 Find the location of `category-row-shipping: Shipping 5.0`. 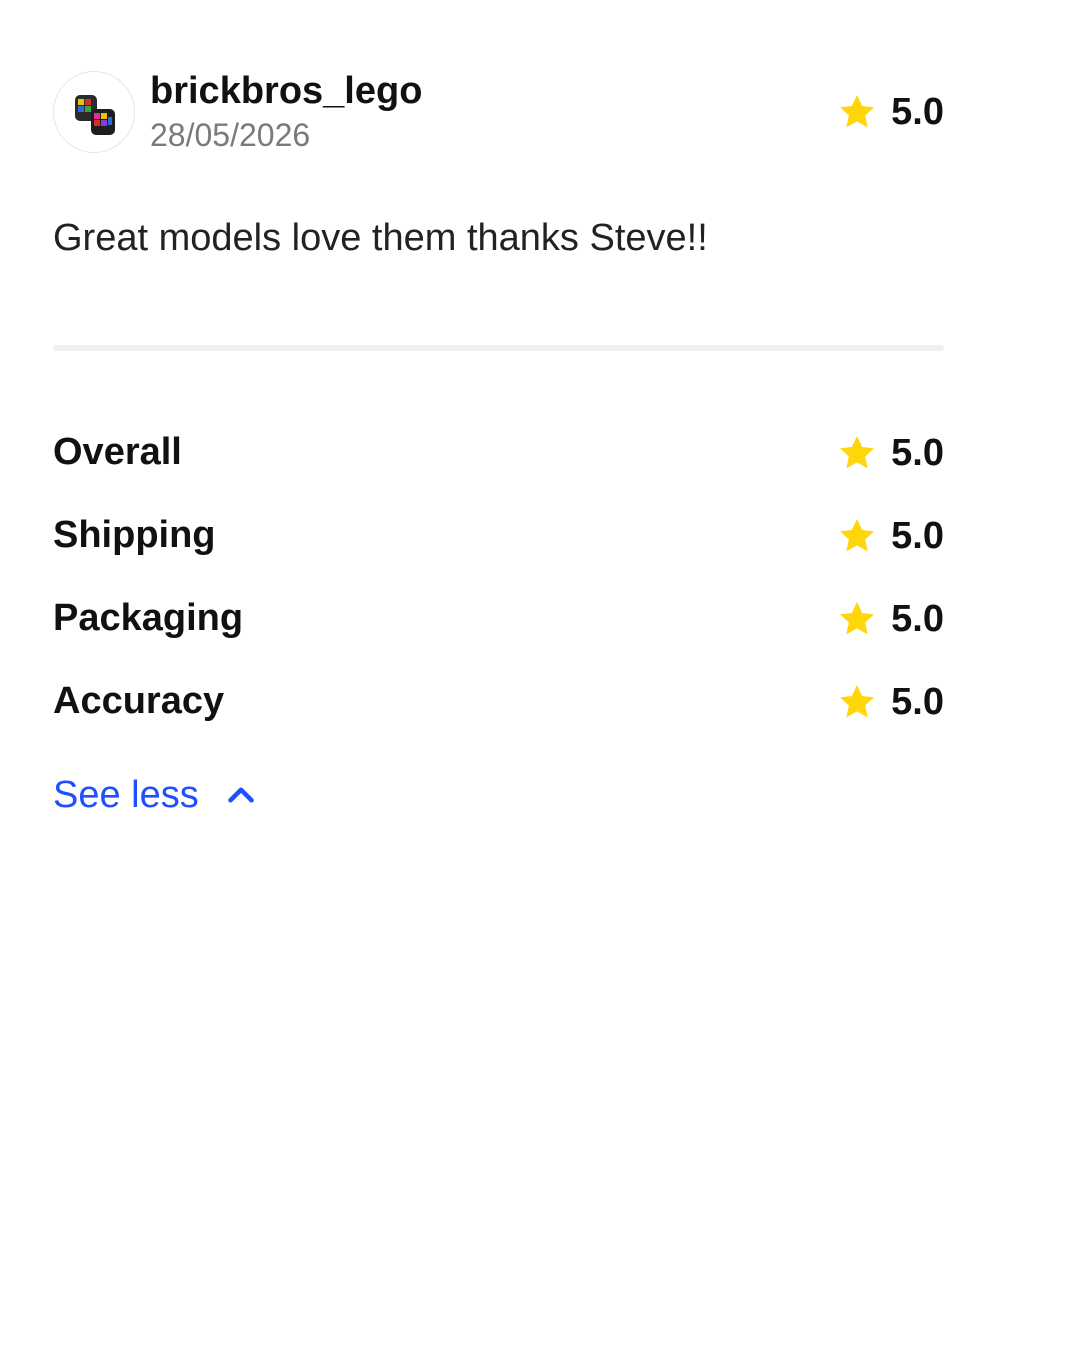

category-row-shipping: Shipping 5.0 is located at coordinates (498, 535).